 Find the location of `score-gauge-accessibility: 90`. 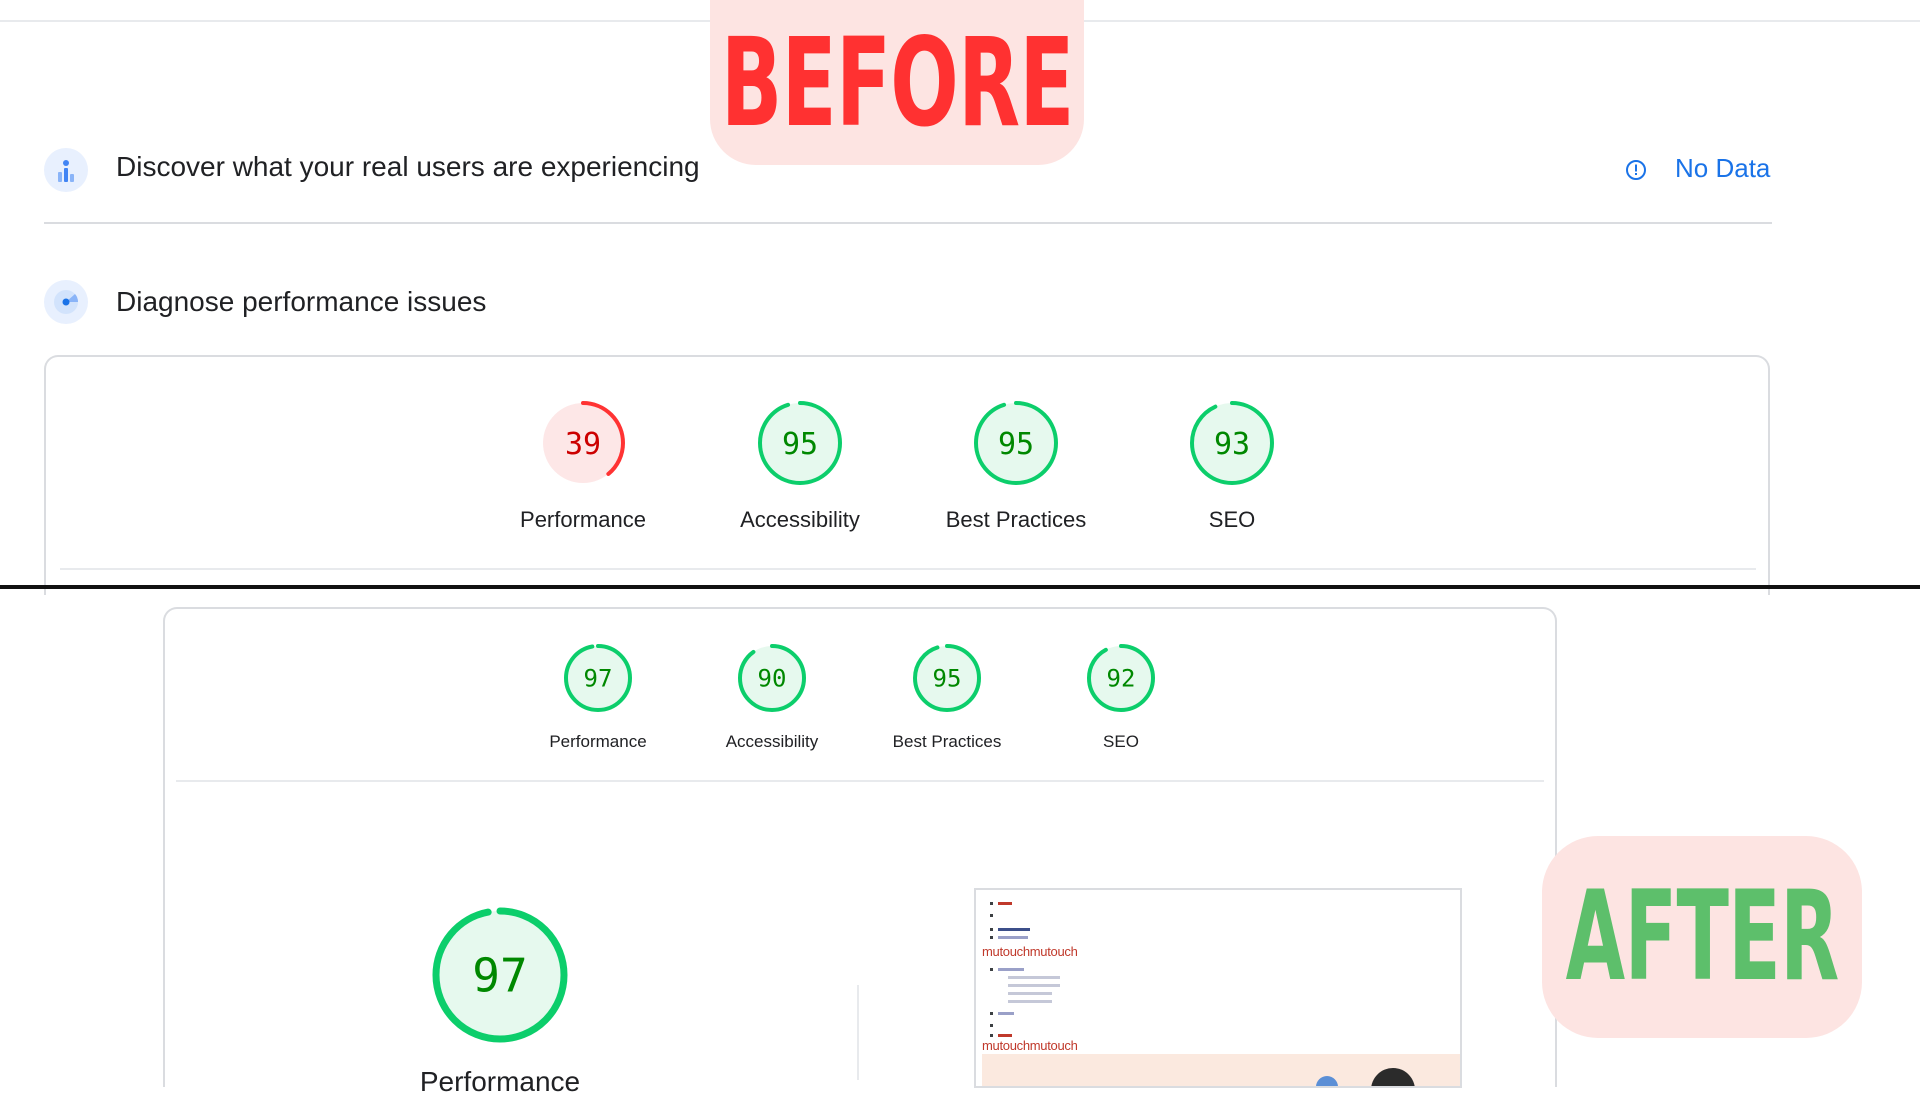

score-gauge-accessibility: 90 is located at coordinates (772, 678).